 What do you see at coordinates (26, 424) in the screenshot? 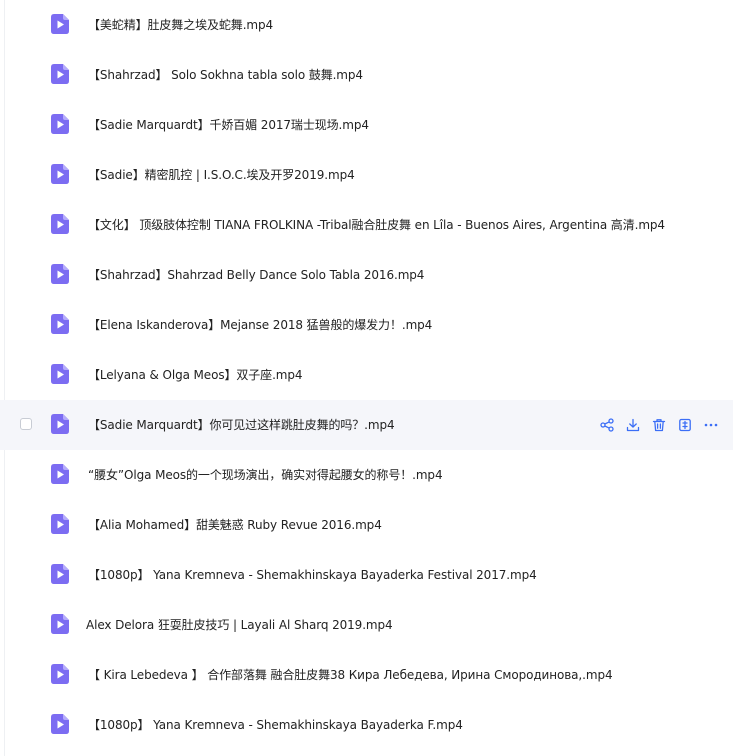
I see `row-checkbox` at bounding box center [26, 424].